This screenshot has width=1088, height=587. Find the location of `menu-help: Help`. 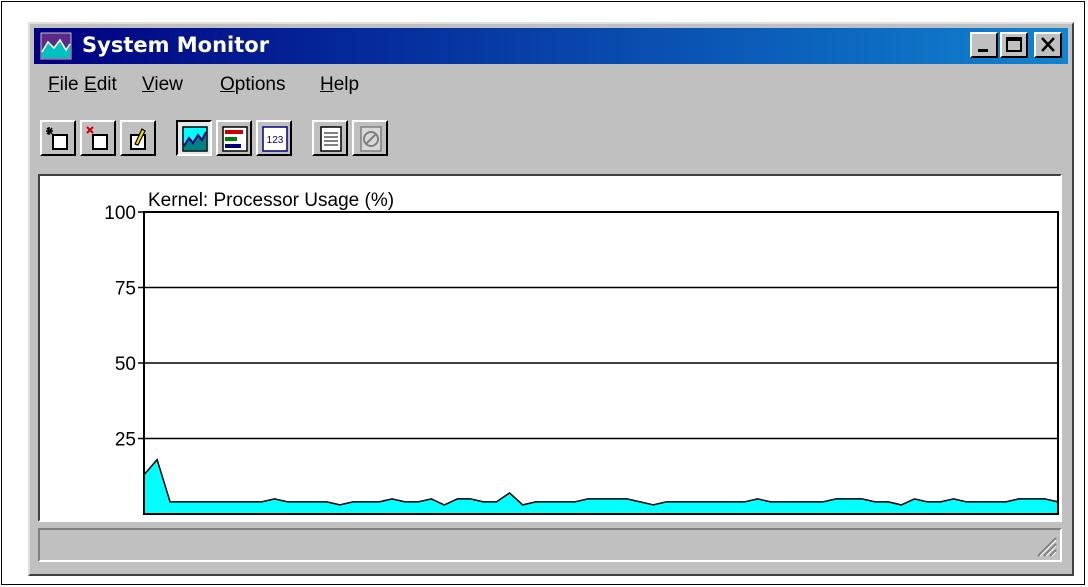

menu-help: Help is located at coordinates (339, 85).